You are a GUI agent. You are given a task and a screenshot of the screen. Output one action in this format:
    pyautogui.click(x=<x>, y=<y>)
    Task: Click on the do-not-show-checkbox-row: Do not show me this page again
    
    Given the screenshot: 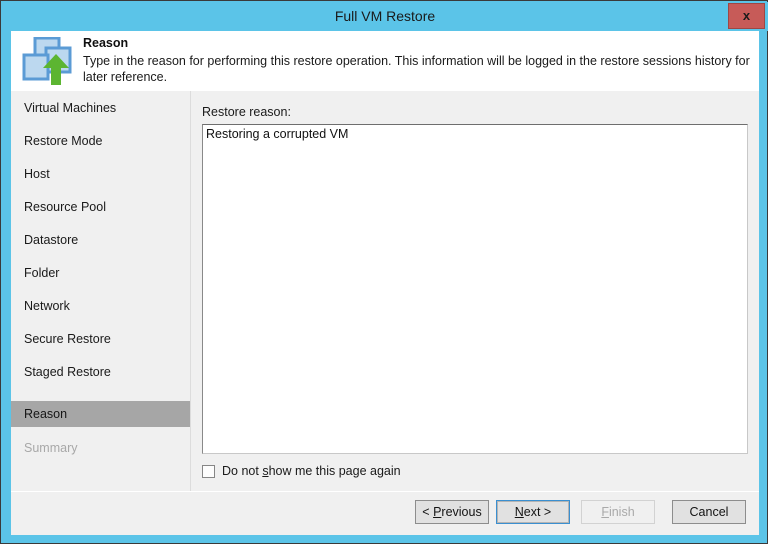 What is the action you would take?
    pyautogui.click(x=301, y=471)
    